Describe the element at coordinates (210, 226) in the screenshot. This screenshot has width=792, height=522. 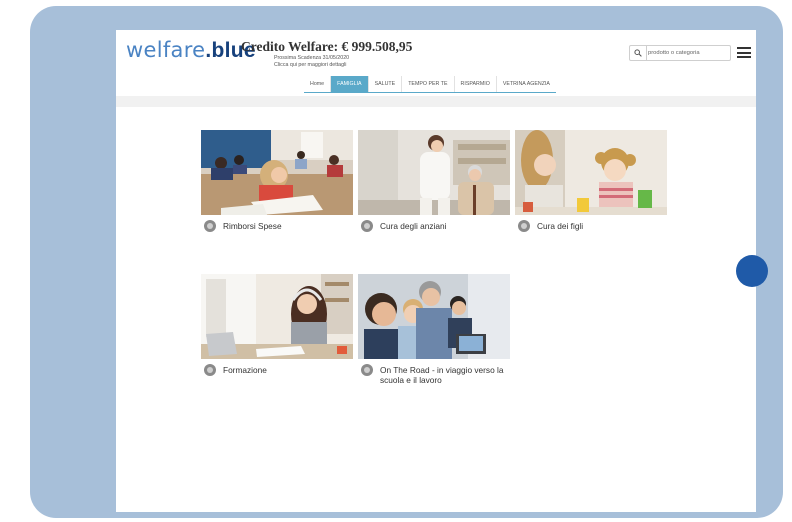
I see `coins-icon` at that location.